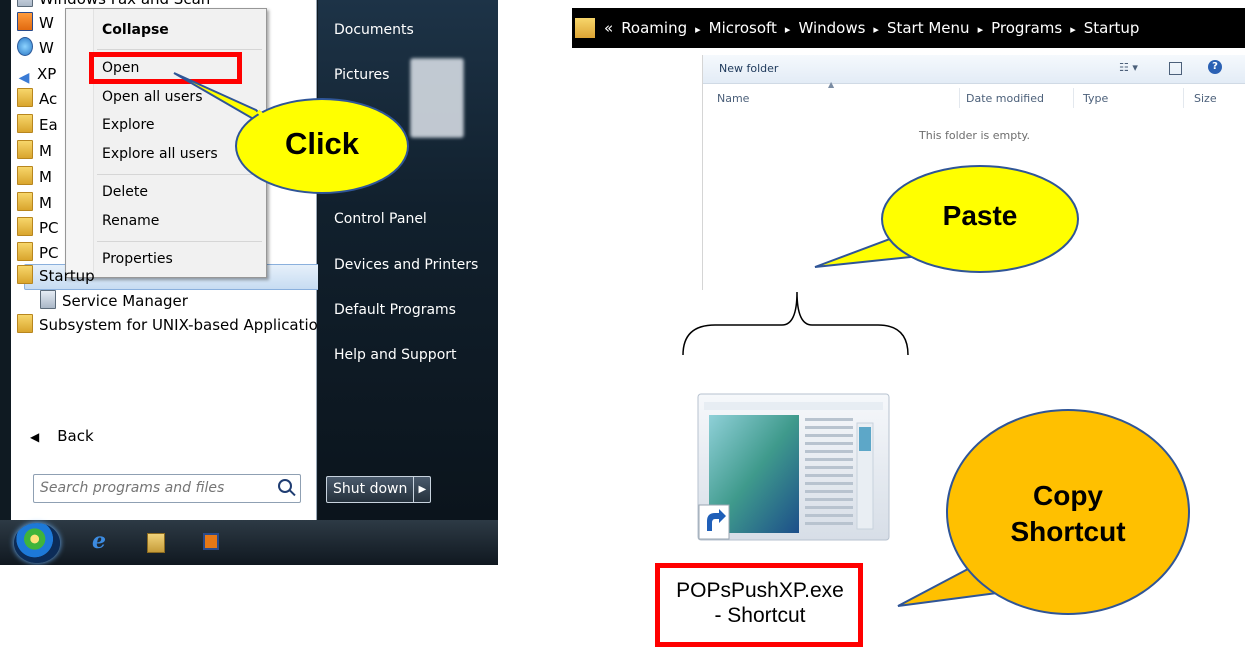 This screenshot has width=1245, height=649. Describe the element at coordinates (1068, 531) in the screenshot. I see `copy-callout-line2: Shortcut` at that location.